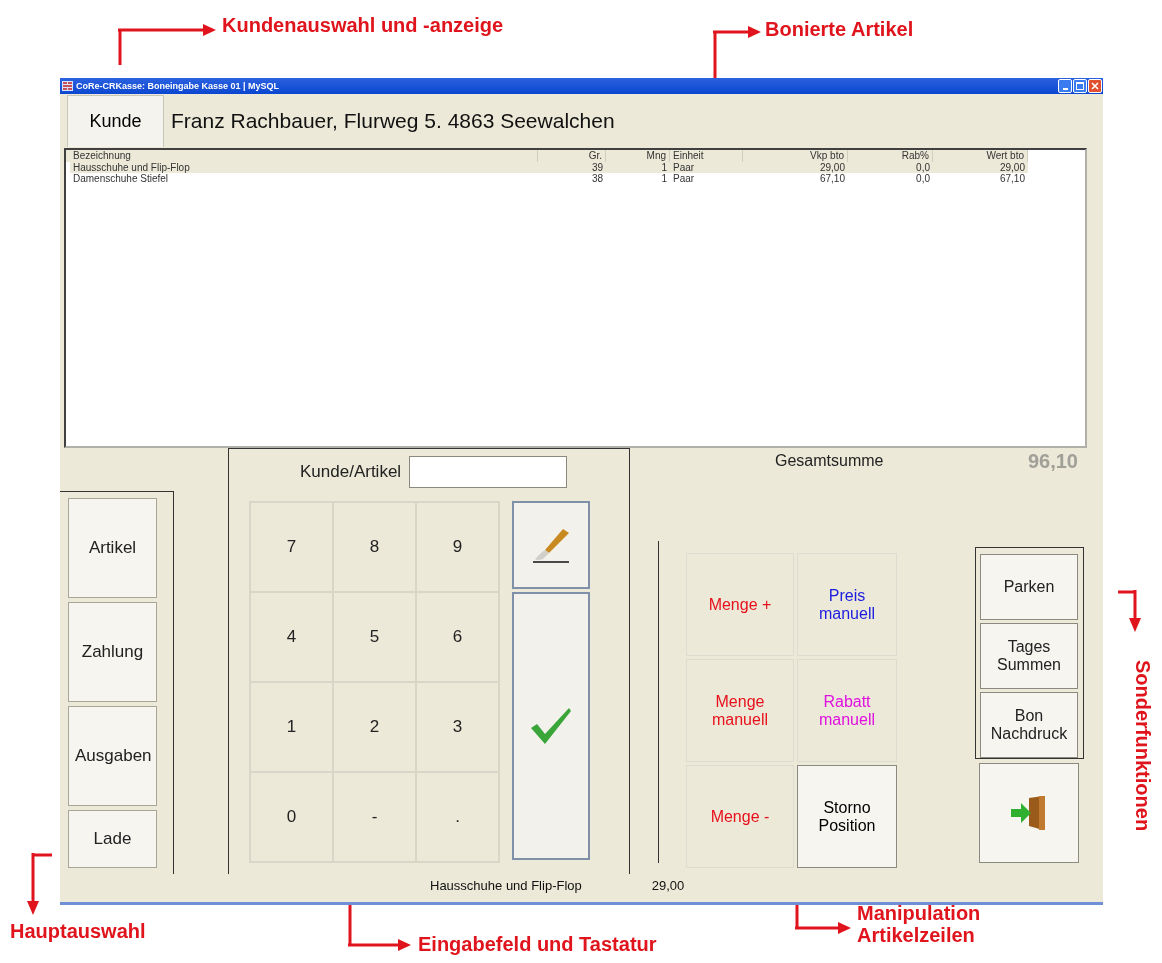 The height and width of the screenshot is (963, 1162). What do you see at coordinates (374, 547) in the screenshot?
I see `keypad-key: 8` at bounding box center [374, 547].